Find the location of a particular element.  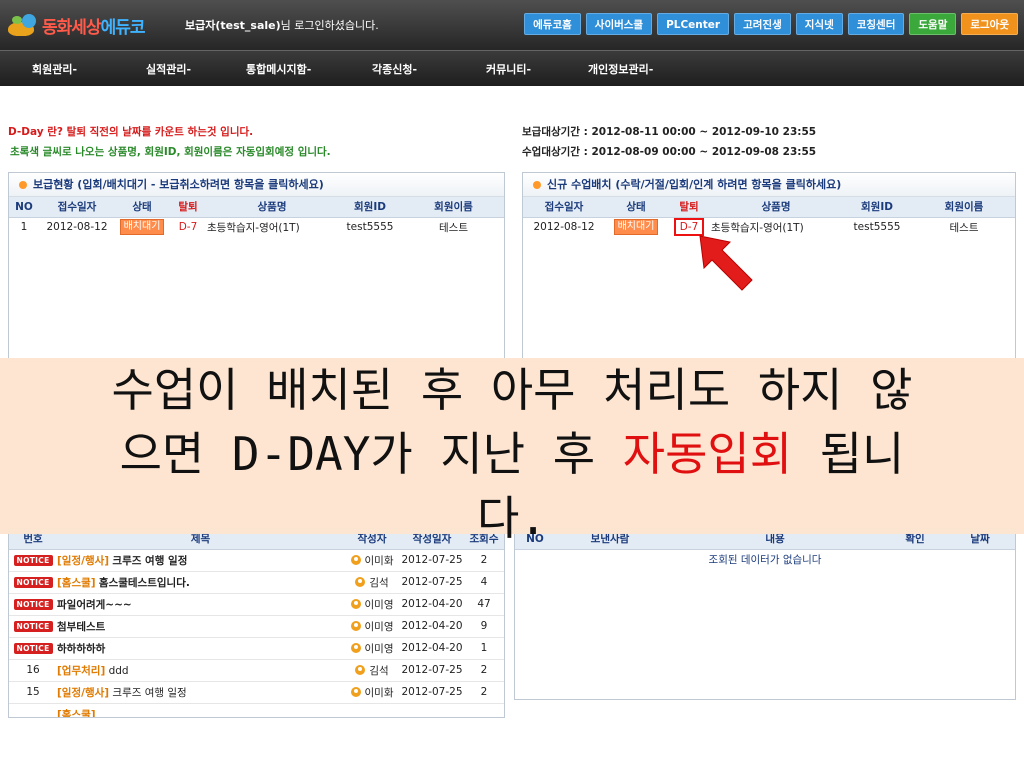

col-member-id: 회원ID is located at coordinates (370, 207).